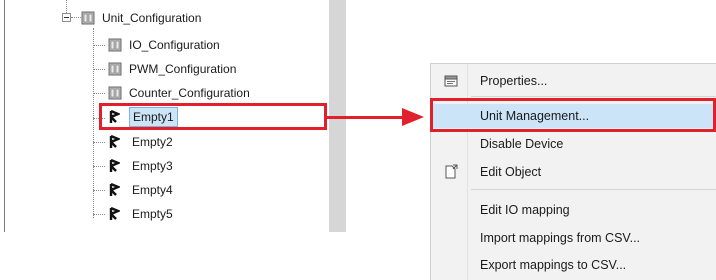  Describe the element at coordinates (213, 116) in the screenshot. I see `highlight-box-selected-item` at that location.